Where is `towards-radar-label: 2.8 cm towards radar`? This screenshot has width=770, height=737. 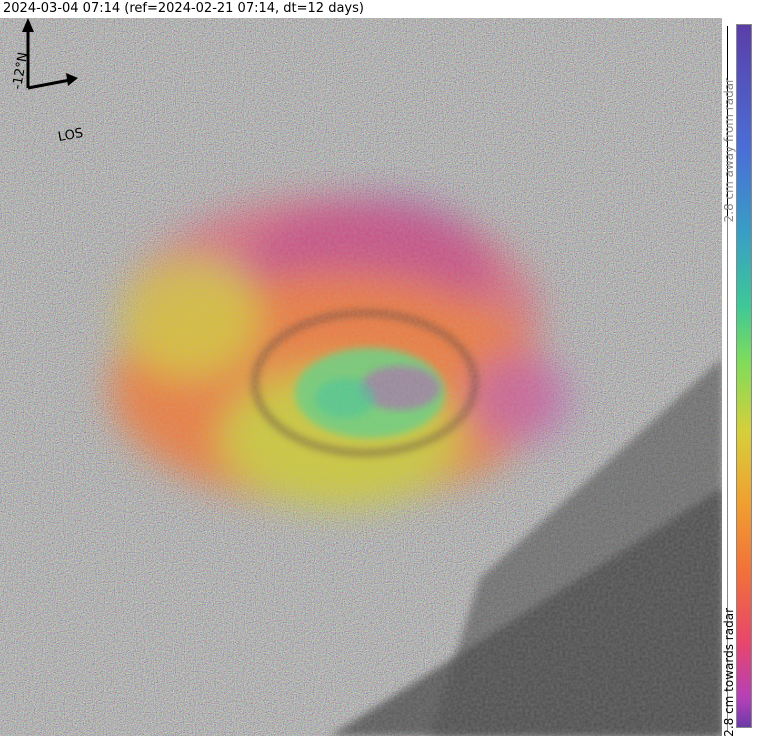
towards-radar-label: 2.8 cm towards radar is located at coordinates (729, 672).